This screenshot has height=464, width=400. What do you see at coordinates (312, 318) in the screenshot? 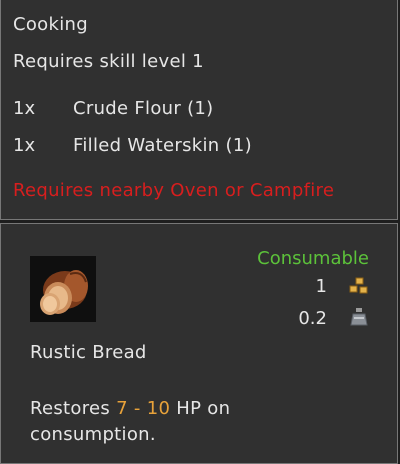
I see `item-weight: 0.2` at bounding box center [312, 318].